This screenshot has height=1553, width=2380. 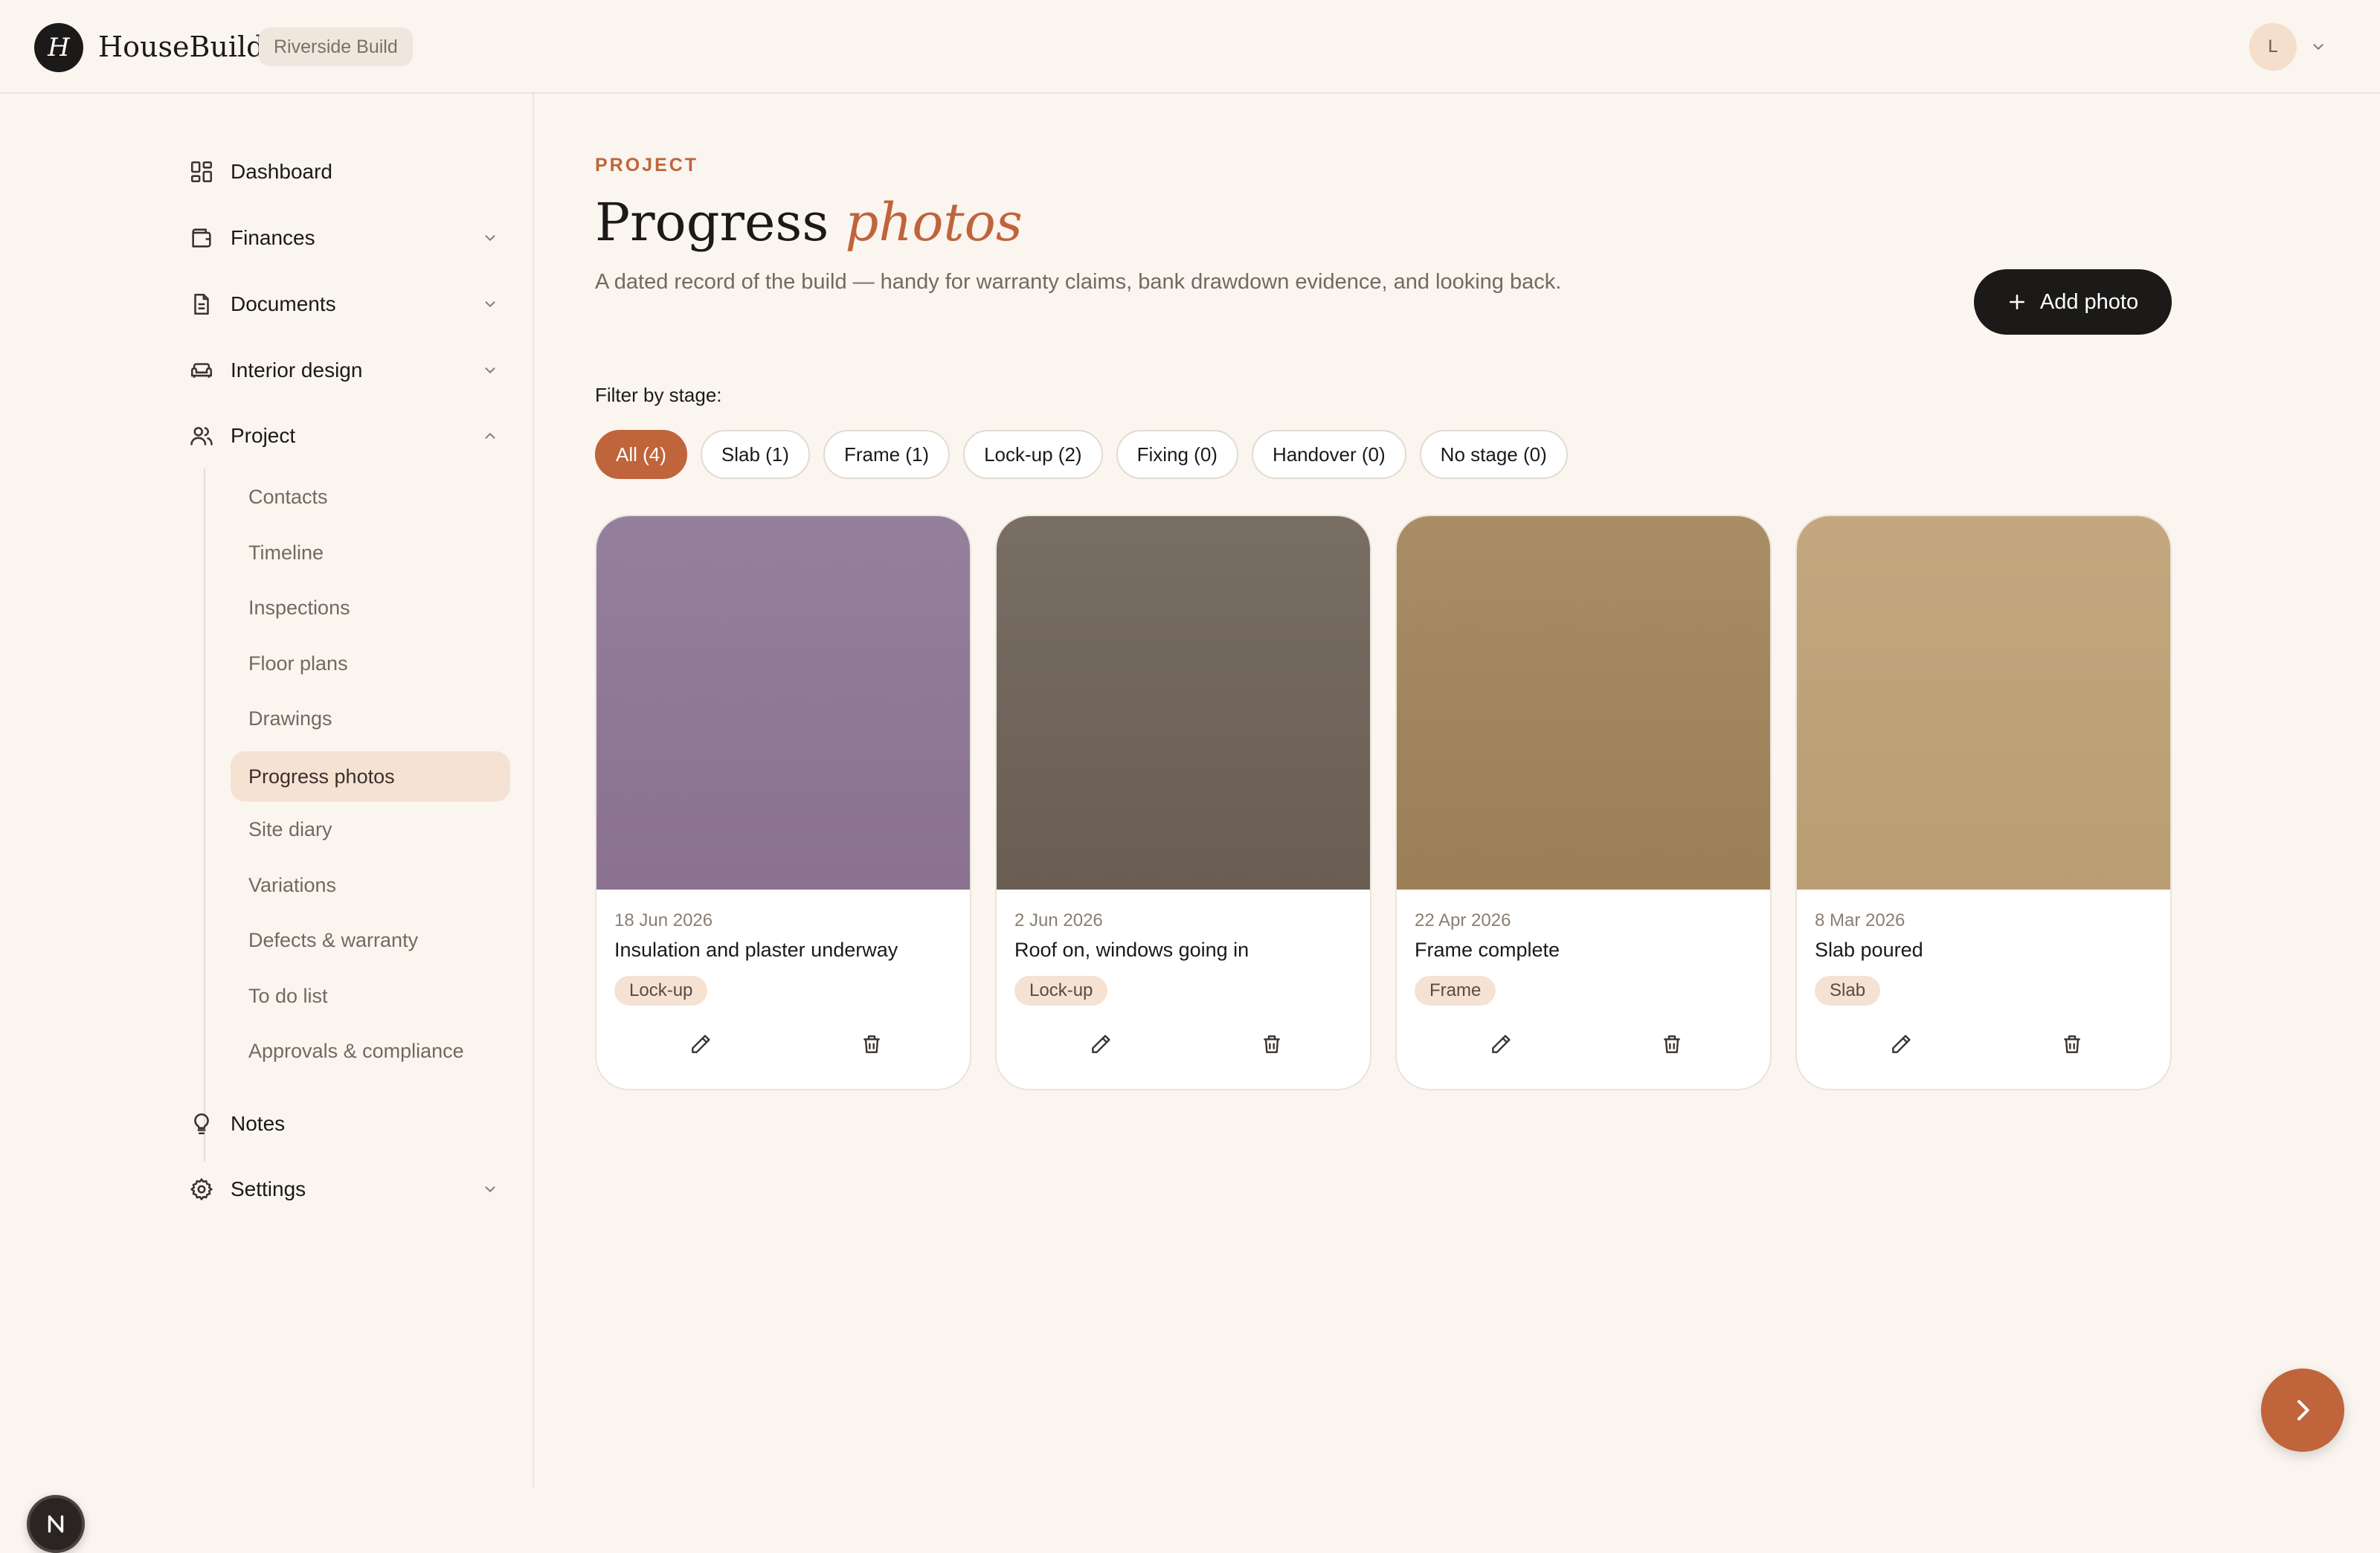 I want to click on photo-card: 8 Mar 2026 Slab poured Slab, so click(x=1984, y=802).